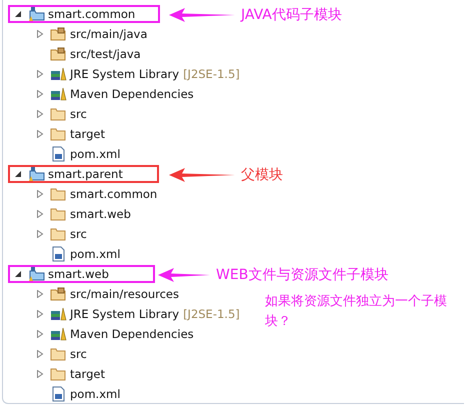 The height and width of the screenshot is (412, 469). Describe the element at coordinates (262, 175) in the screenshot. I see `annotation-text: 父模块` at that location.